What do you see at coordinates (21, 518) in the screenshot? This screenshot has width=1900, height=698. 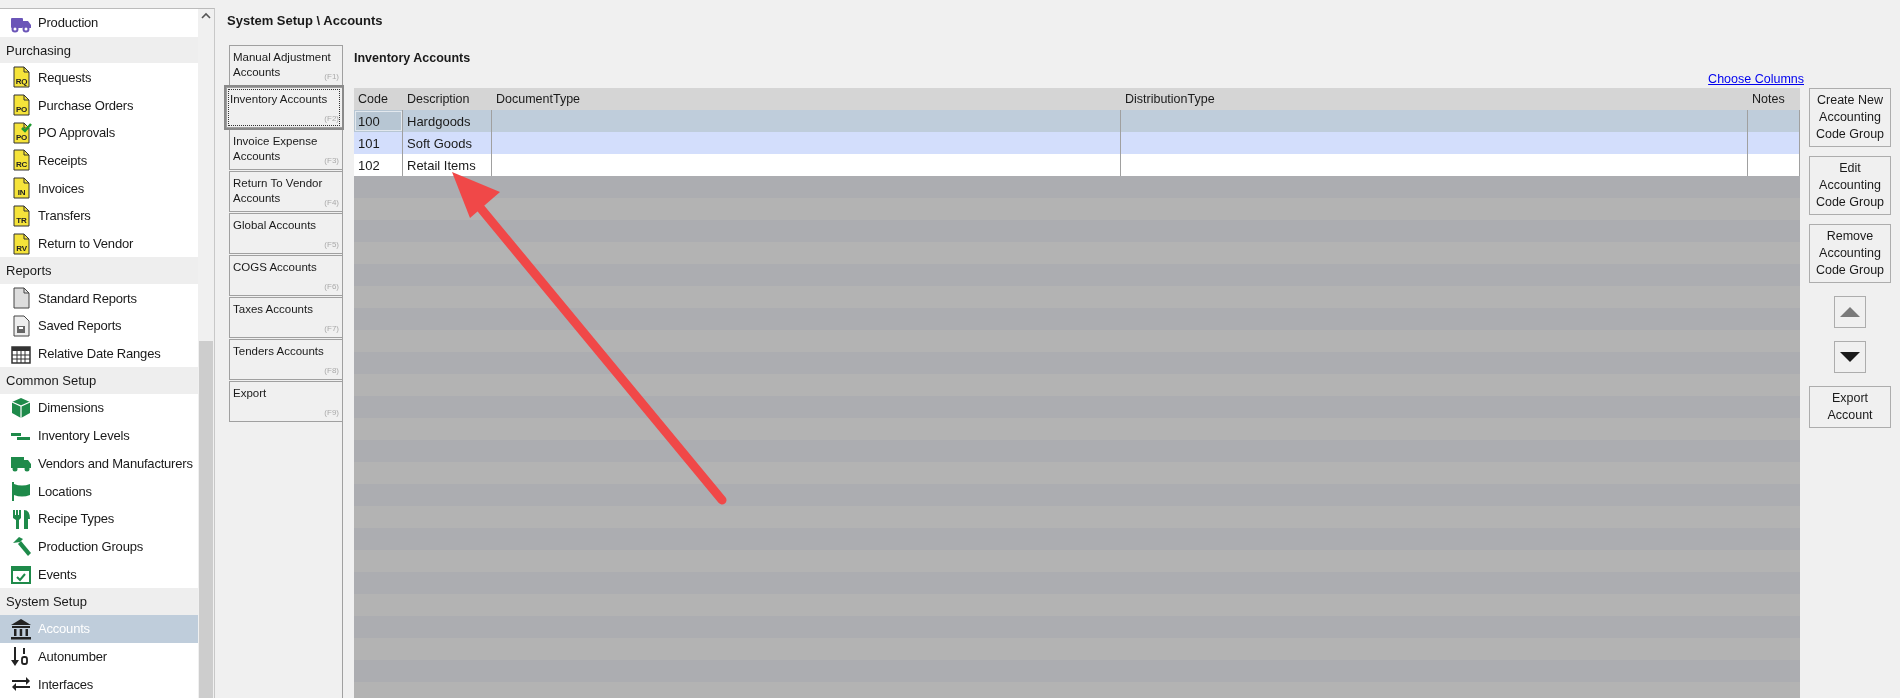 I see `fork-knife-icon` at bounding box center [21, 518].